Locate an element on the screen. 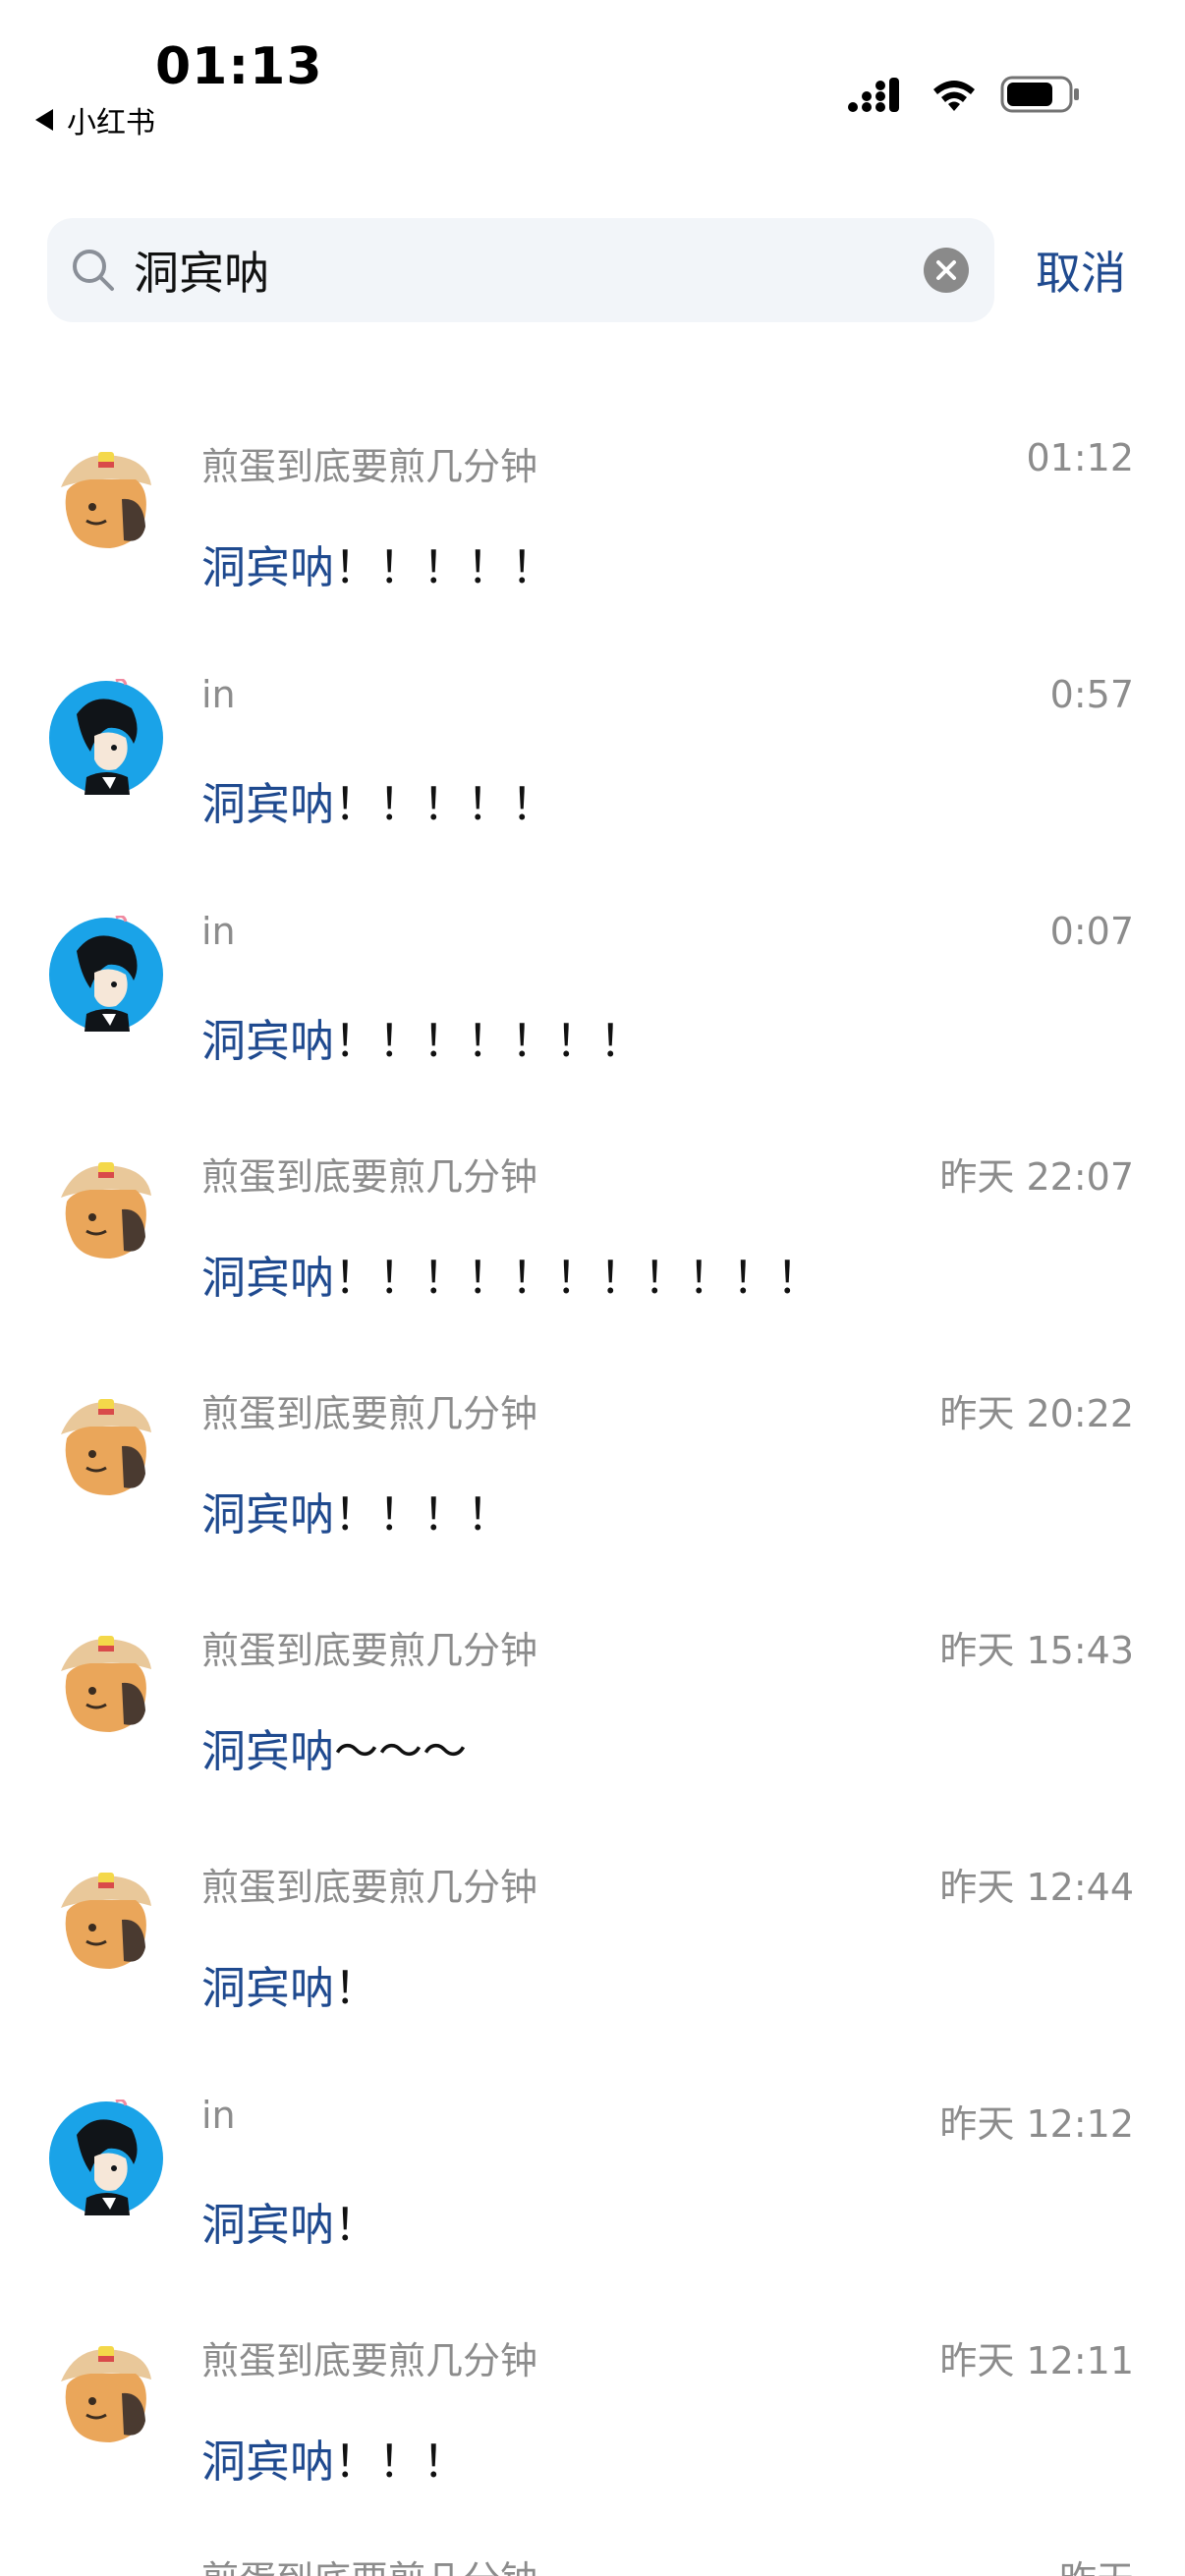 The width and height of the screenshot is (1185, 2576). list-item: in 0:57 洞宾呐！！！！！ is located at coordinates (592, 753).